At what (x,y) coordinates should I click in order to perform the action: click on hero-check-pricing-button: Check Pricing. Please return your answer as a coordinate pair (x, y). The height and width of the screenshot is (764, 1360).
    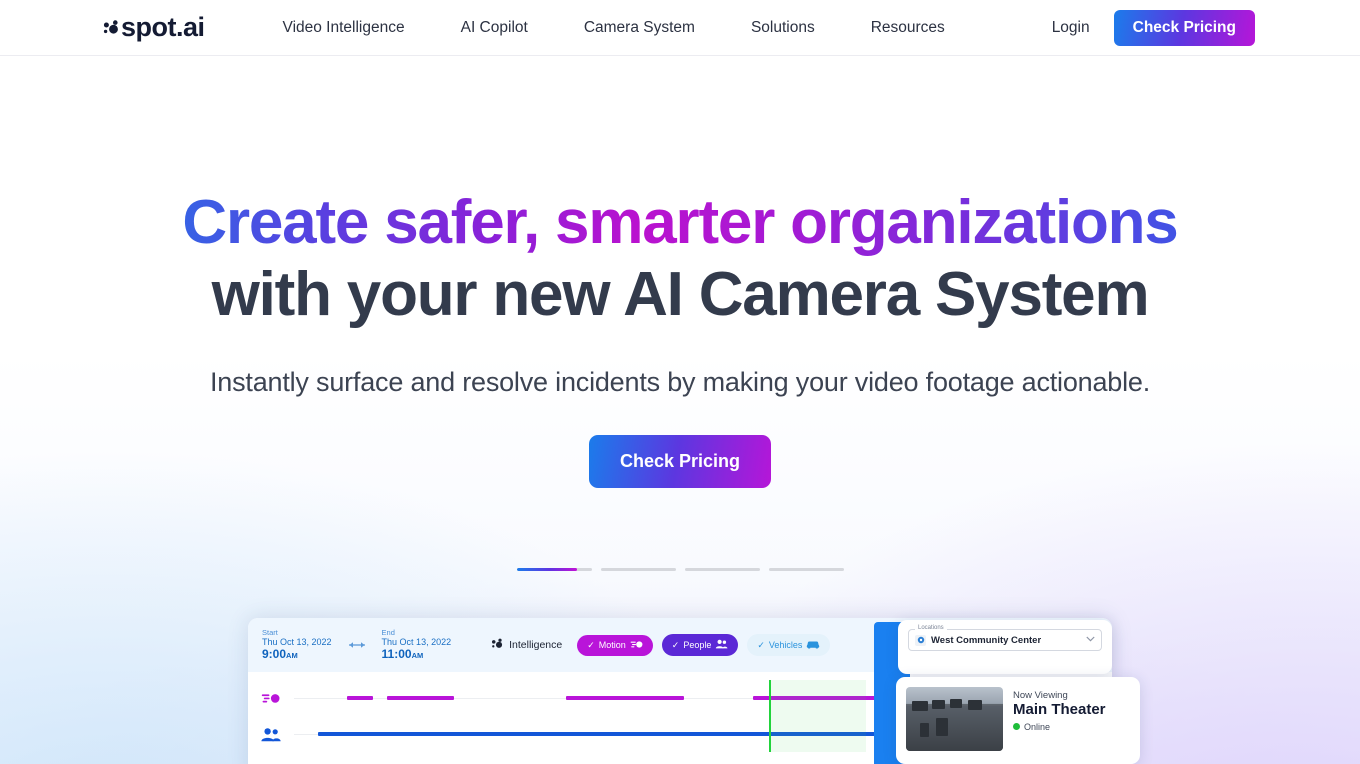
    Looking at the image, I should click on (680, 461).